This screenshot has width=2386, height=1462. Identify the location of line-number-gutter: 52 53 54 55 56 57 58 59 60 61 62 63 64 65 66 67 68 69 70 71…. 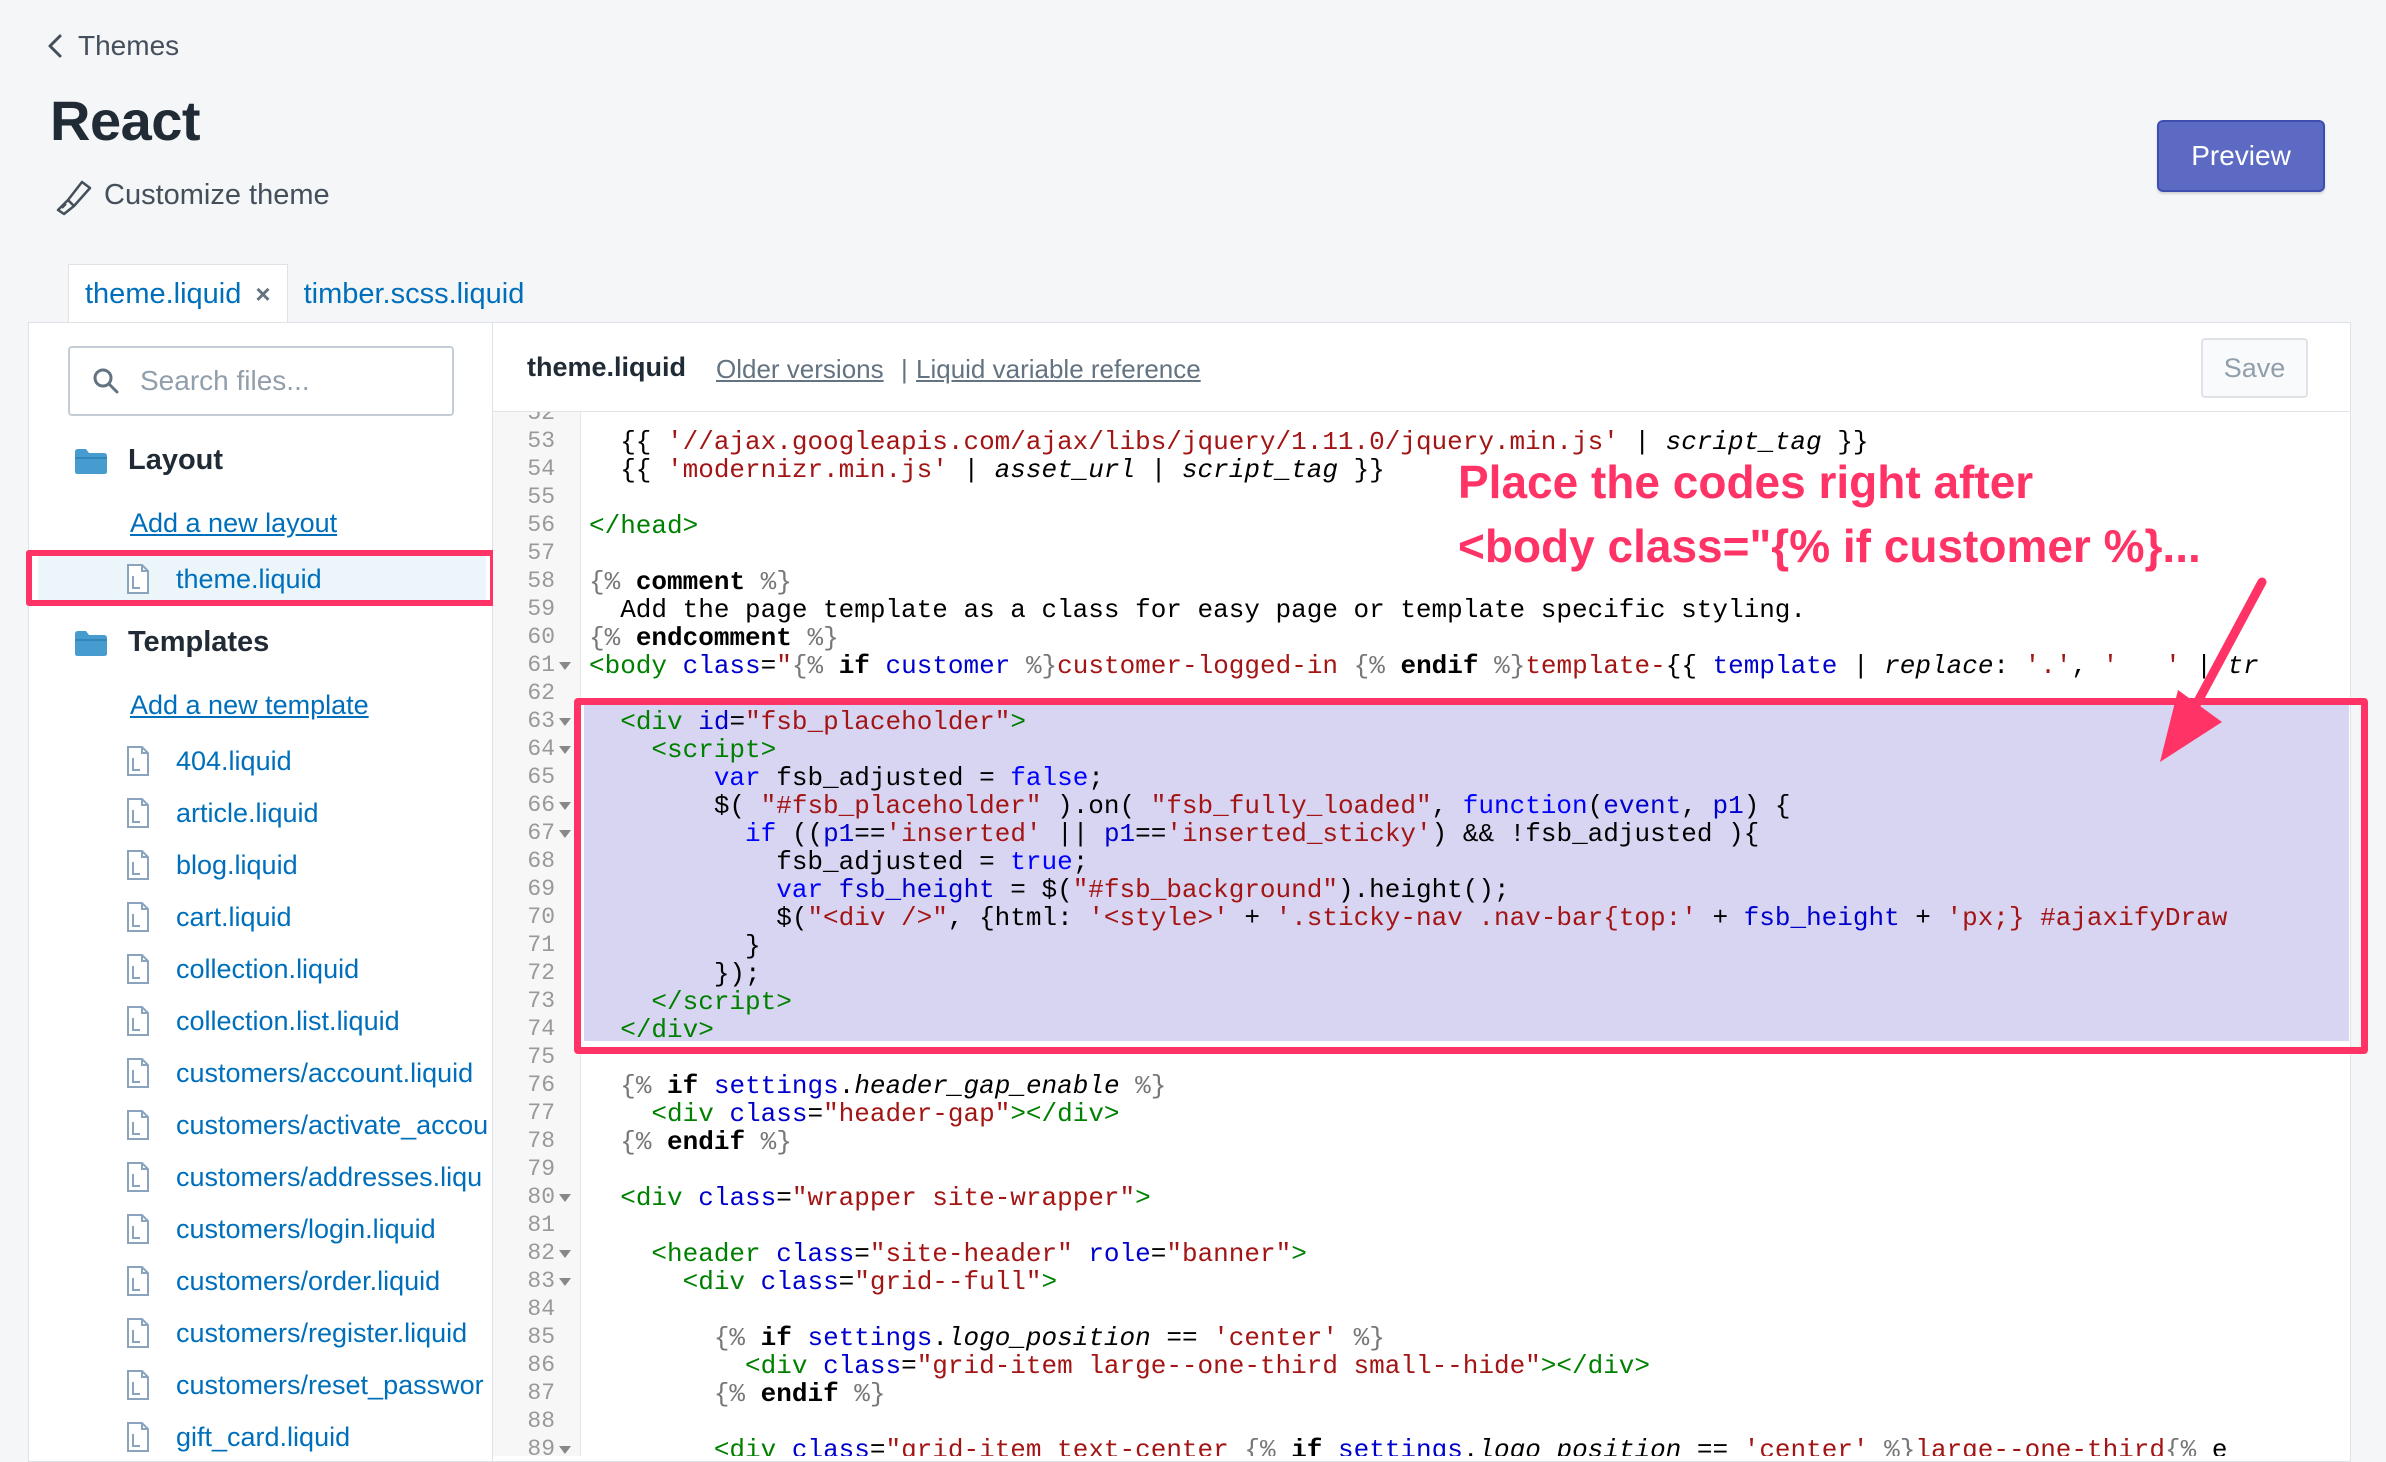
(537, 934).